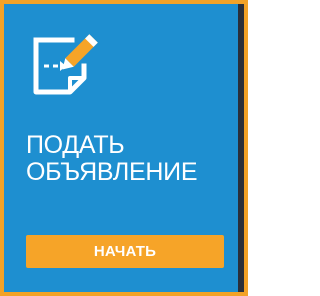  What do you see at coordinates (65, 64) in the screenshot?
I see `edit-document-icon` at bounding box center [65, 64].